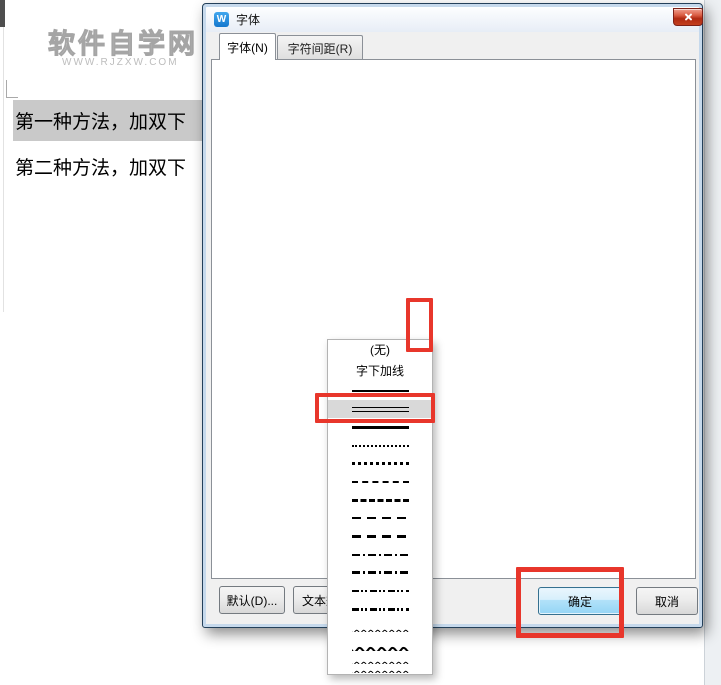 The height and width of the screenshot is (685, 721). What do you see at coordinates (120, 62) in the screenshot?
I see `watermark-url: WWW.RJZXW.COM` at bounding box center [120, 62].